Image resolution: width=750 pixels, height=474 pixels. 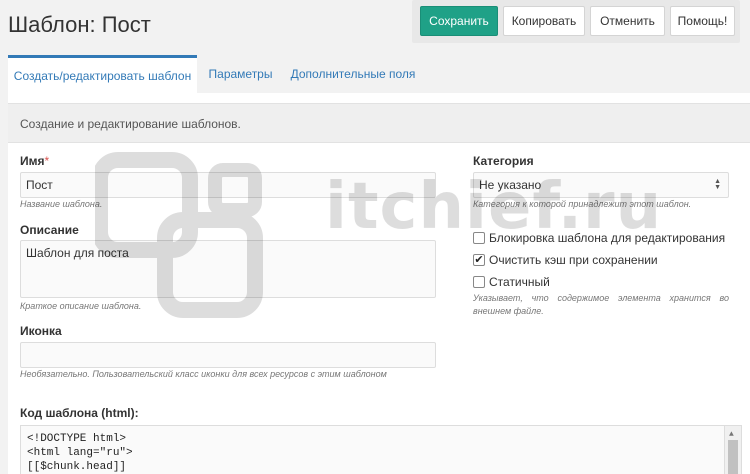 I want to click on lock-template-checkbox, so click(x=479, y=238).